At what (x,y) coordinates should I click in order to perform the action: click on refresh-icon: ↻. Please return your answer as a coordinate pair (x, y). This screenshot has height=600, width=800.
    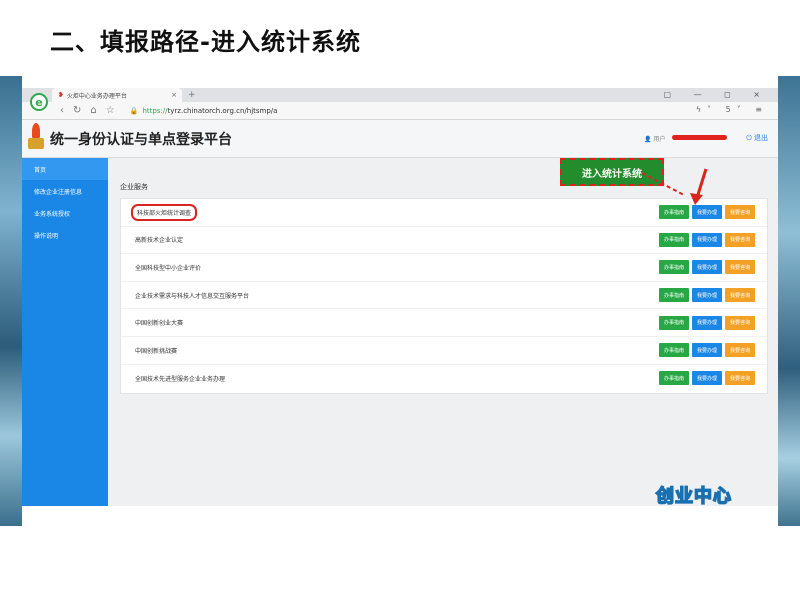
    Looking at the image, I should click on (77, 110).